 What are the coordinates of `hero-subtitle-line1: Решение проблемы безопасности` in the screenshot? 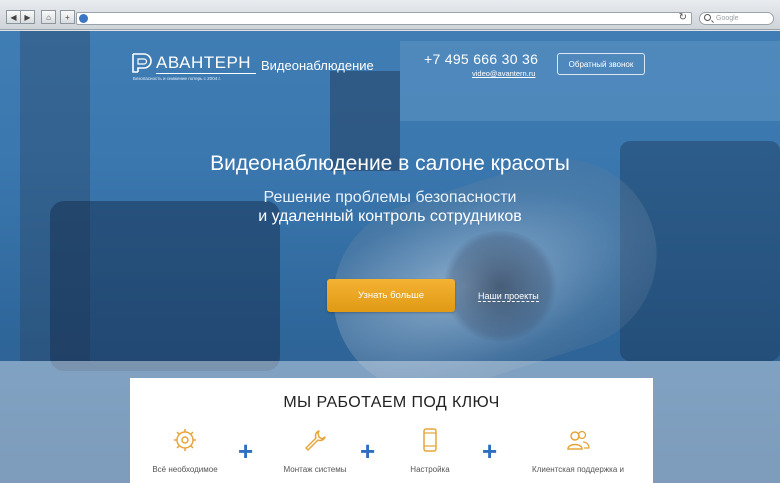 It's located at (390, 197).